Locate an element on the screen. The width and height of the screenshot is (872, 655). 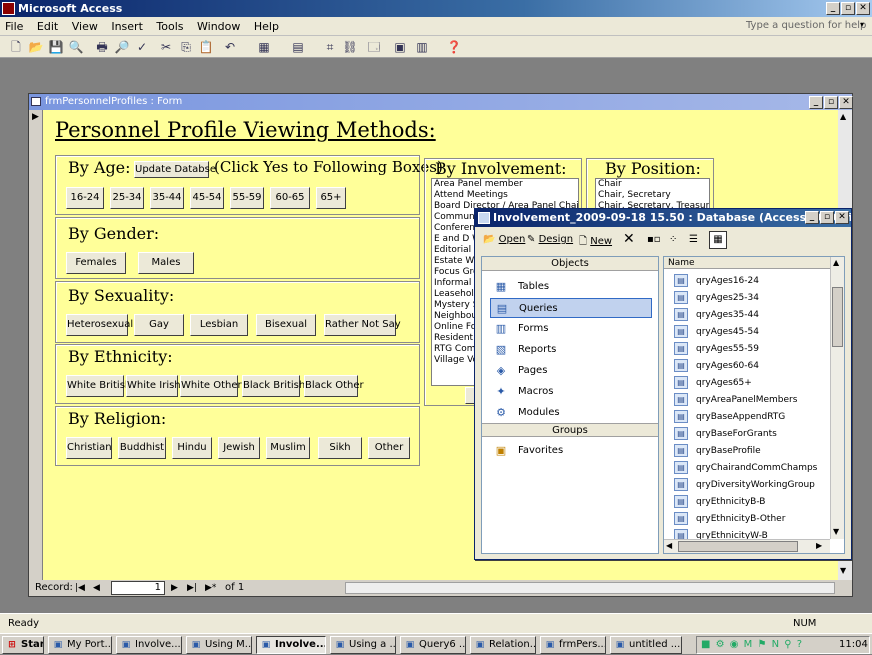
list-scroll-right-icon: ▶ is located at coordinates (819, 545).